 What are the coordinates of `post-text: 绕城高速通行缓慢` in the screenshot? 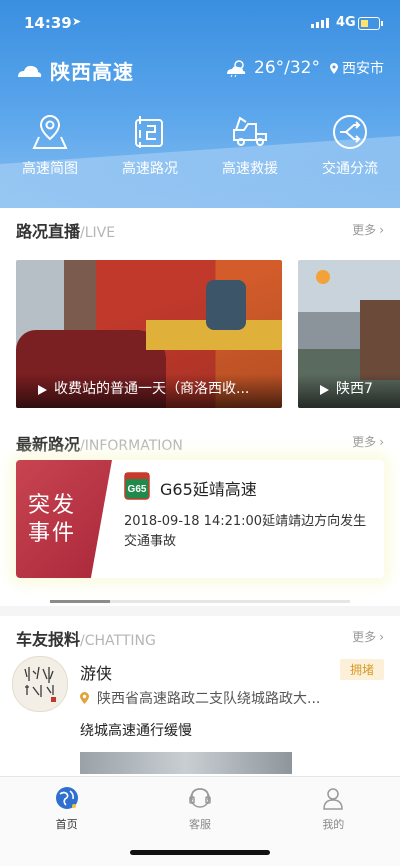 It's located at (136, 731).